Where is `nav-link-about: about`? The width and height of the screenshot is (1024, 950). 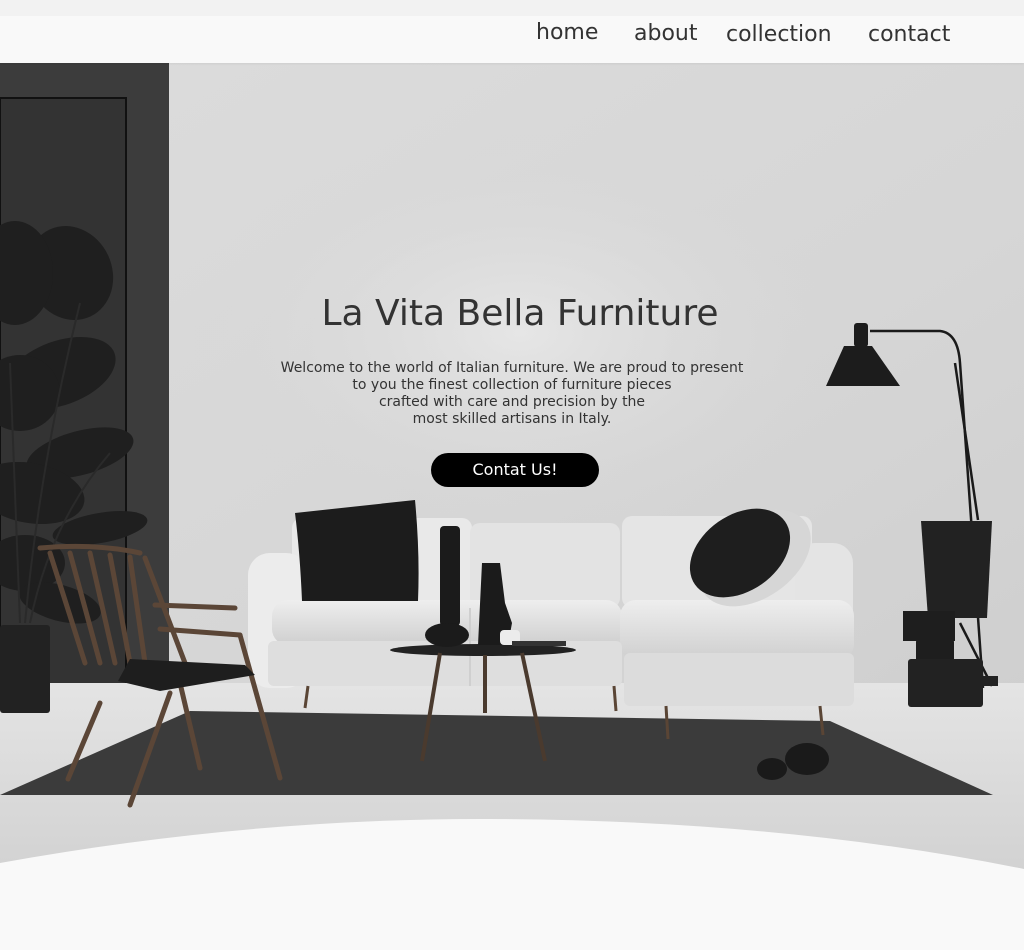
nav-link-about: about is located at coordinates (665, 34).